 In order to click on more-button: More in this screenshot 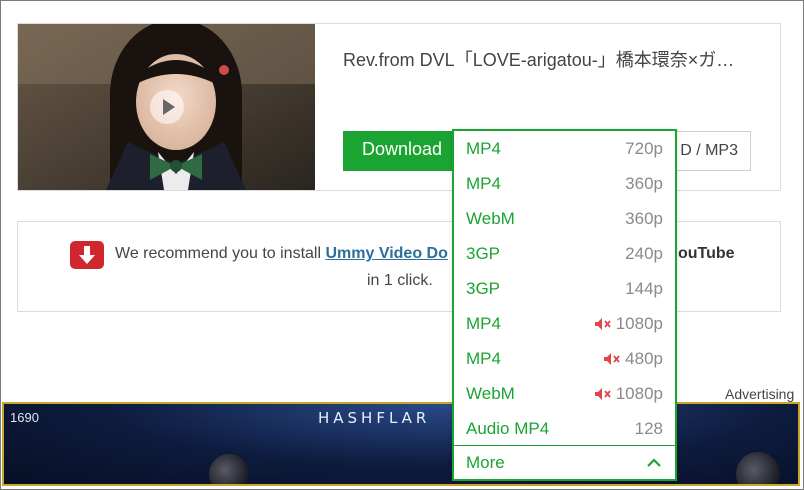, I will do `click(564, 462)`.